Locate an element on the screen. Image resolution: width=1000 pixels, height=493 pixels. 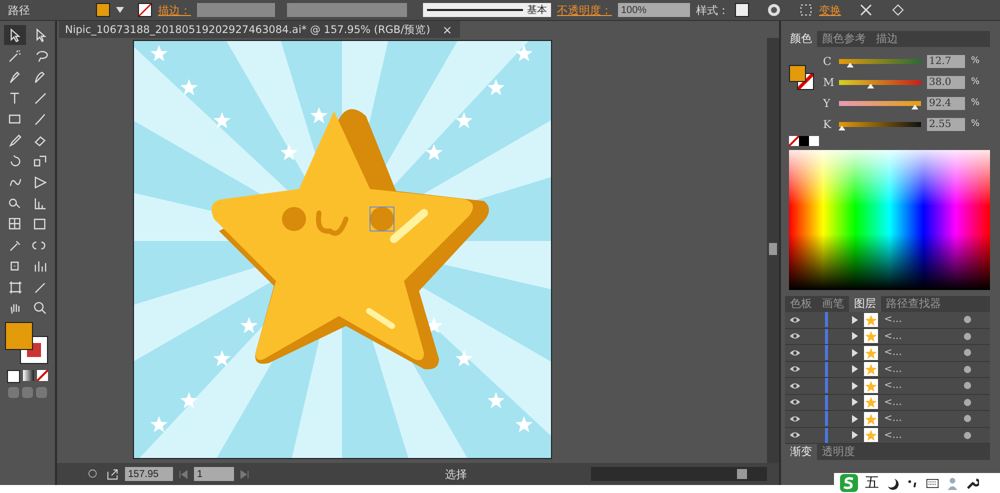
color-spectrum is located at coordinates (889, 220).